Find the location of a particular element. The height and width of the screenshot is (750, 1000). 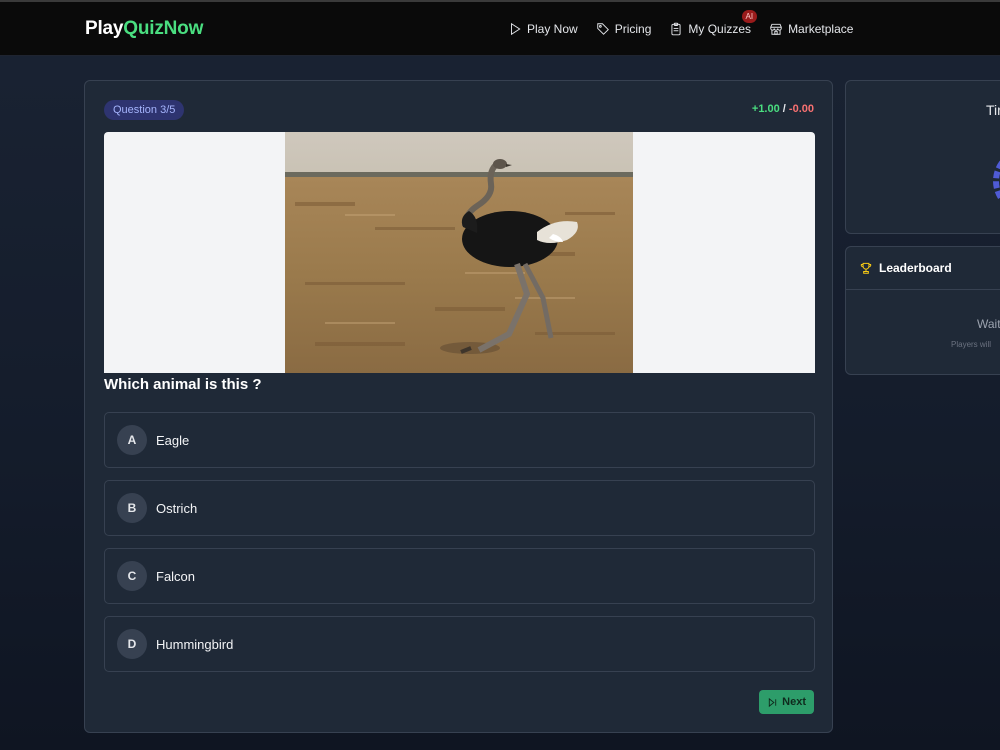

timer-label: Tir is located at coordinates (993, 110).